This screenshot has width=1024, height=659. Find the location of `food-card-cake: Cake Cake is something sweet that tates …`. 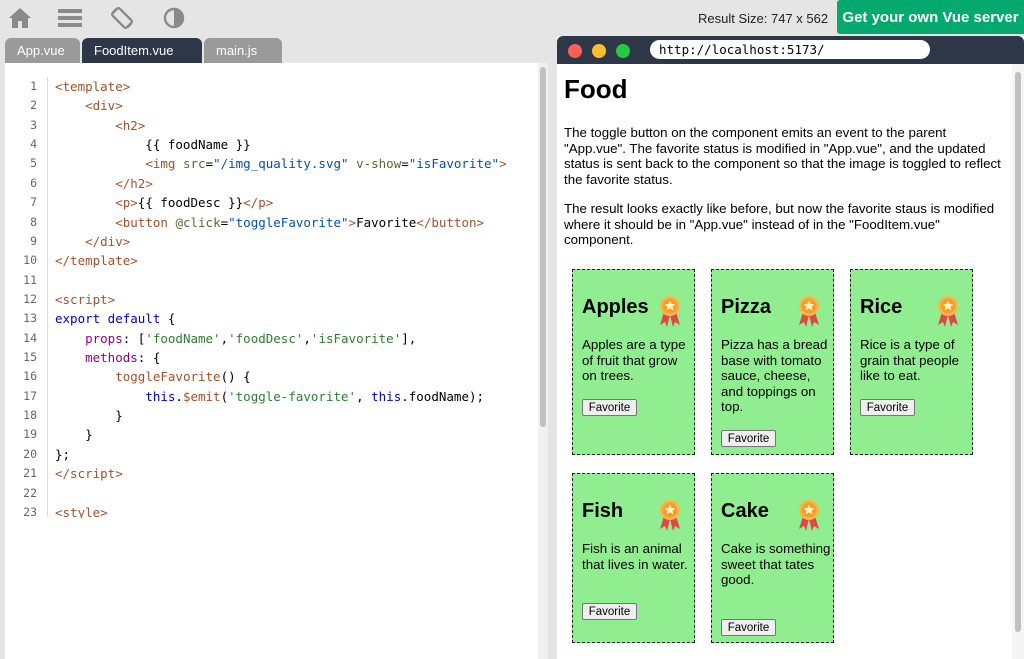

food-card-cake: Cake Cake is something sweet that tates … is located at coordinates (772, 558).